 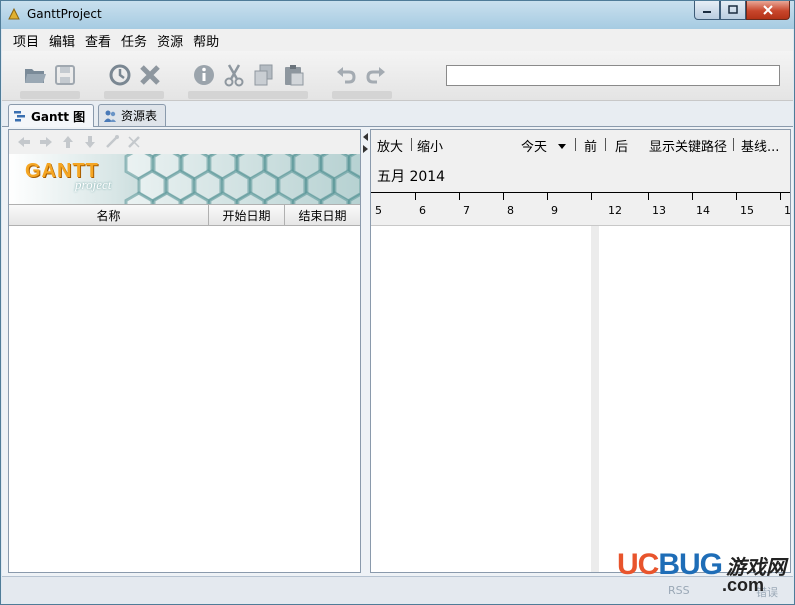 What do you see at coordinates (580, 209) in the screenshot?
I see `timeline-day-row: 5 6 7 8 9 12 13 14 15 16` at bounding box center [580, 209].